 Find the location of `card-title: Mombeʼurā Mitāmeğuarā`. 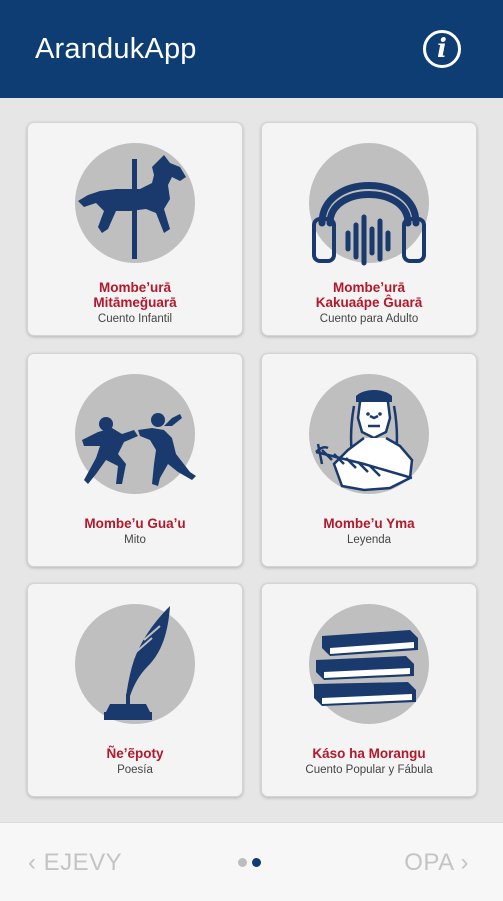

card-title: Mombeʼurā Mitāmeğuarā is located at coordinates (135, 295).